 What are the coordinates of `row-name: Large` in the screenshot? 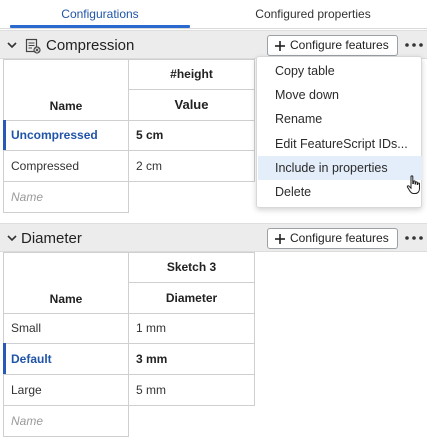 It's located at (22, 390).